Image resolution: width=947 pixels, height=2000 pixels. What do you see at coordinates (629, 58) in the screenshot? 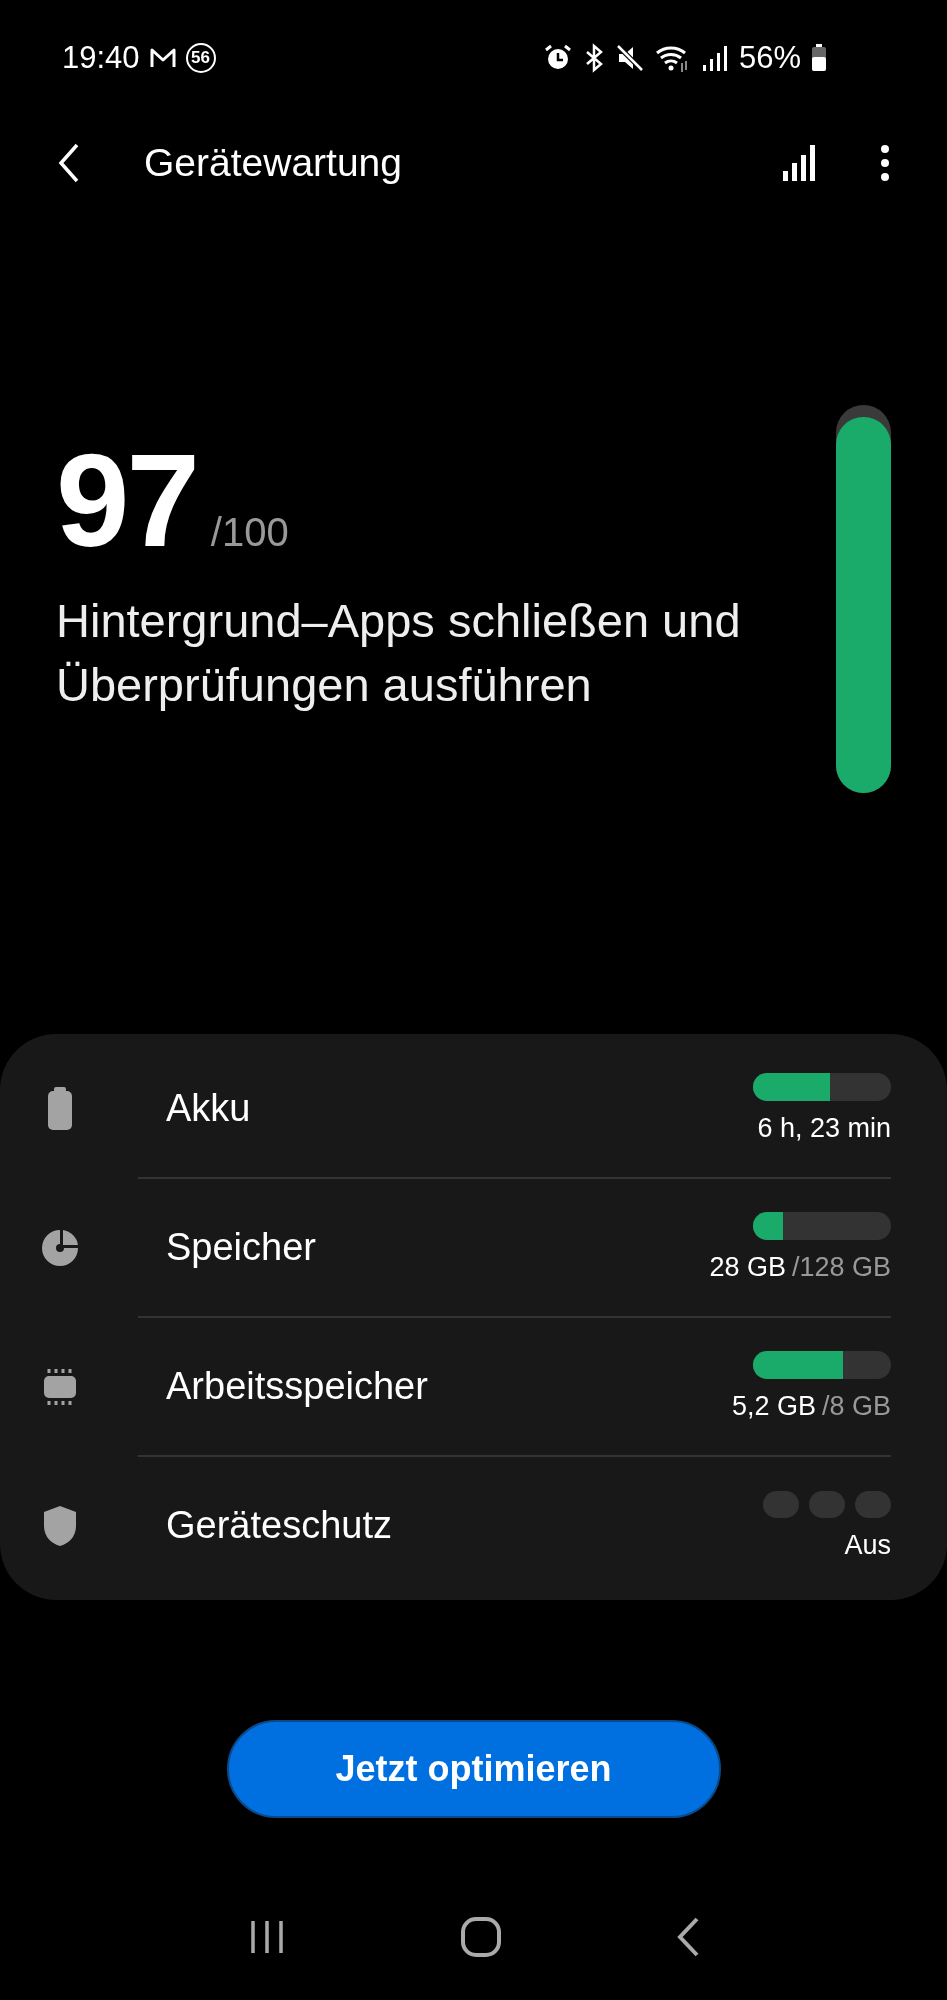
I see `mute-icon` at bounding box center [629, 58].